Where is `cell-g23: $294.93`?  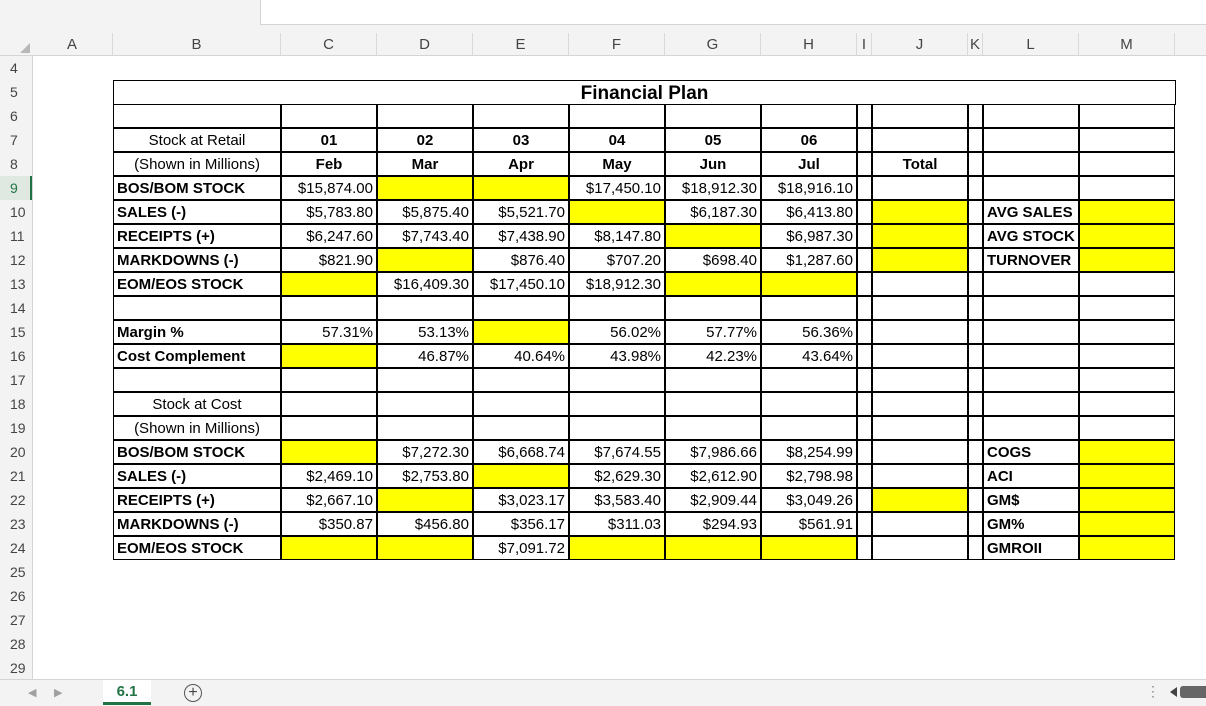 cell-g23: $294.93 is located at coordinates (713, 524).